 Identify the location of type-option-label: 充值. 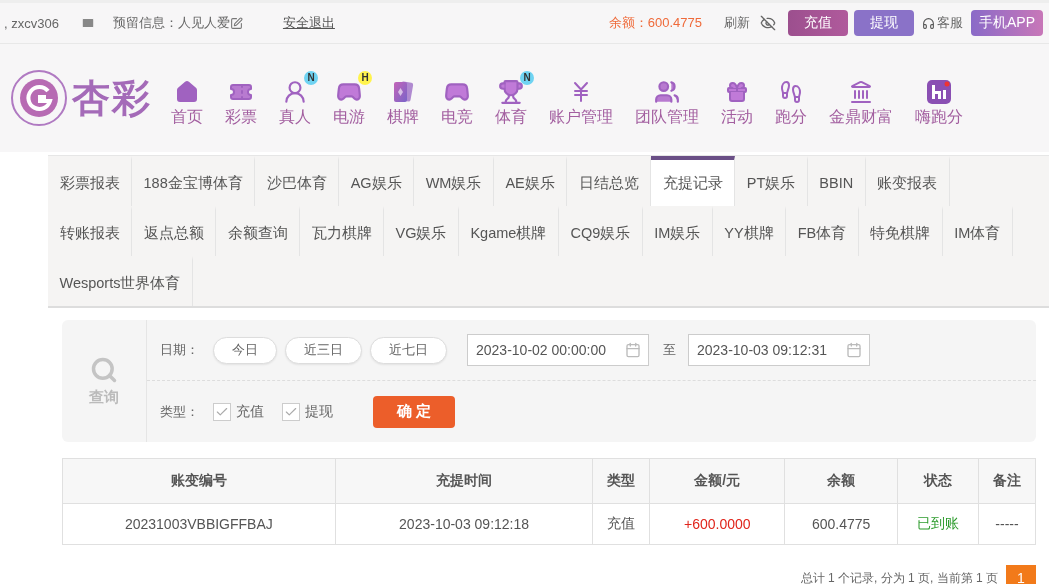
(250, 411).